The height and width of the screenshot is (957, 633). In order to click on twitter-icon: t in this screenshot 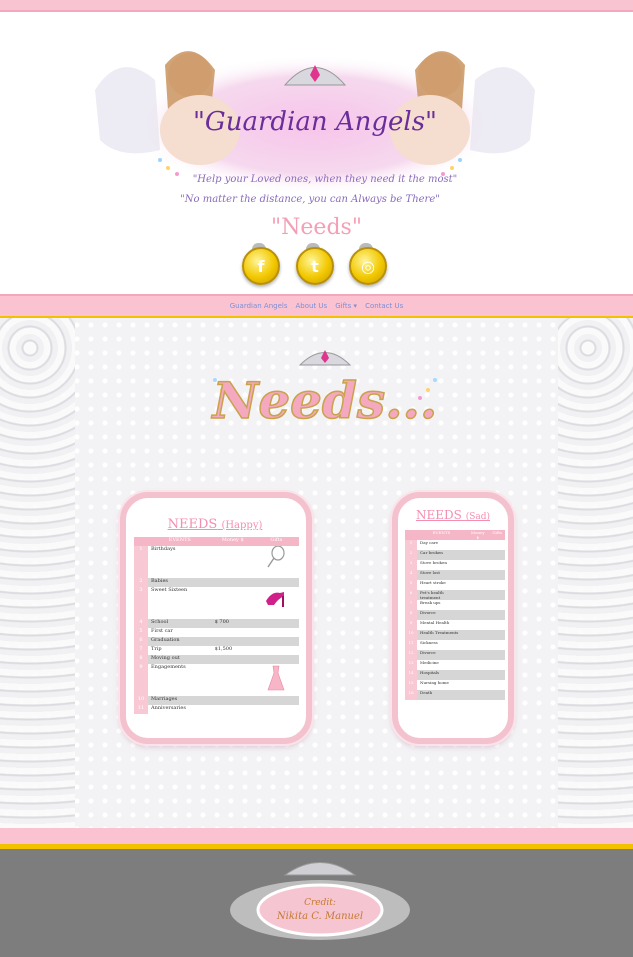, I will do `click(315, 266)`.